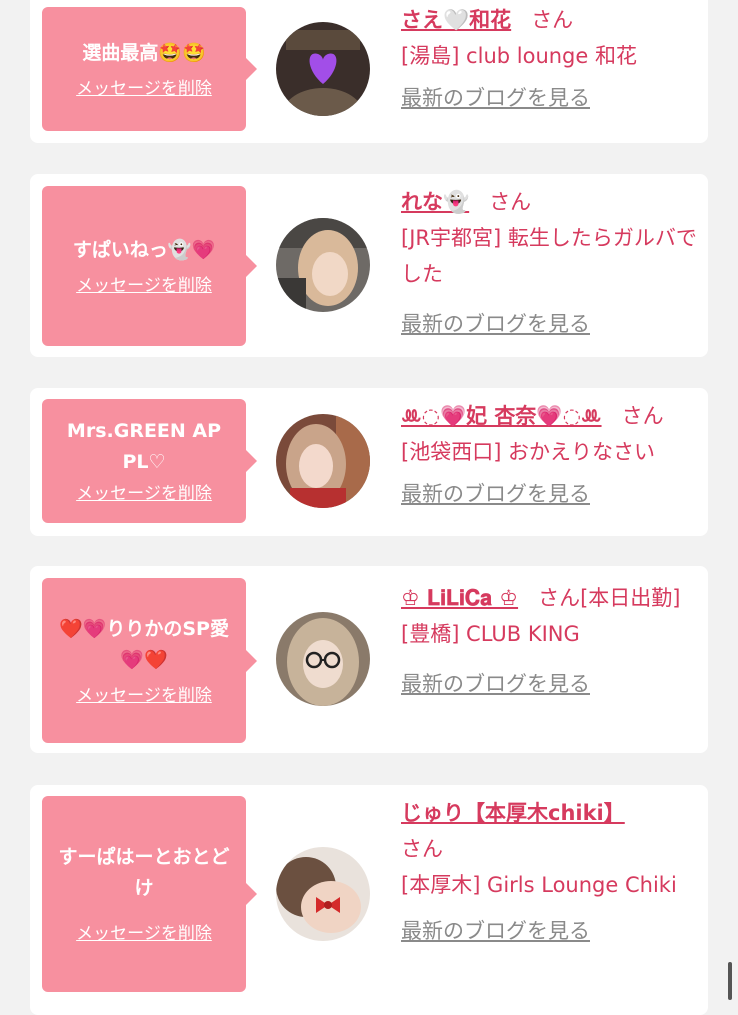 The height and width of the screenshot is (1015, 738). Describe the element at coordinates (456, 20) in the screenshot. I see `profile-name-link: さえ🤍和花` at that location.